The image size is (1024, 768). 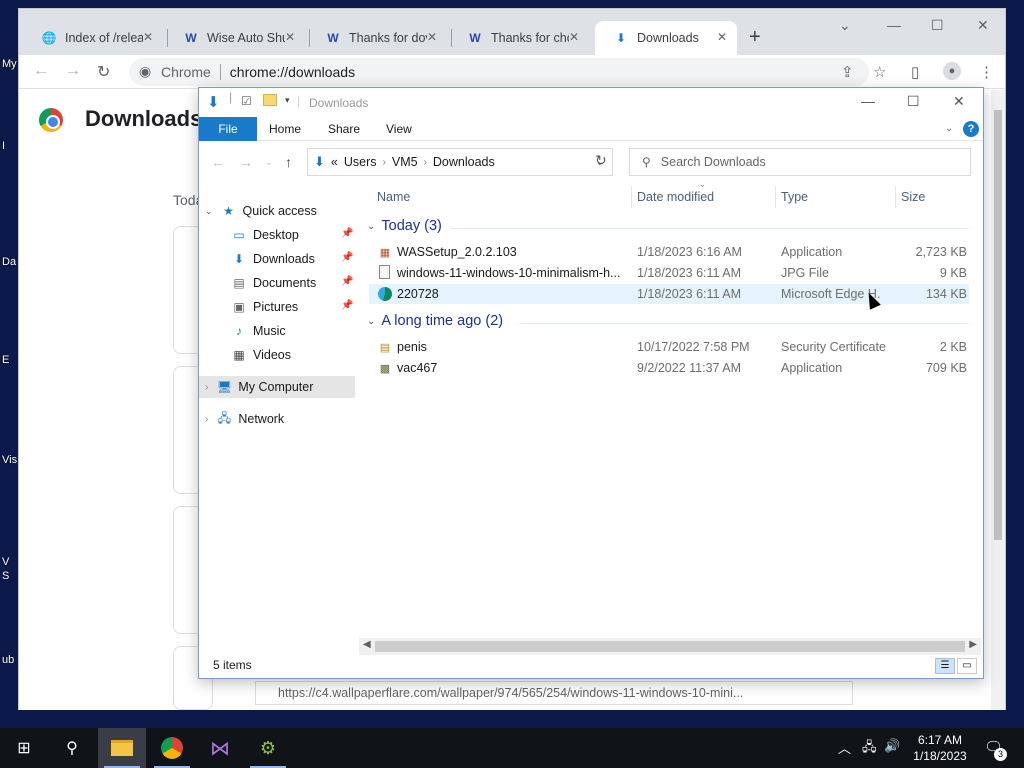 What do you see at coordinates (24, 748) in the screenshot?
I see `start-button: ⊞` at bounding box center [24, 748].